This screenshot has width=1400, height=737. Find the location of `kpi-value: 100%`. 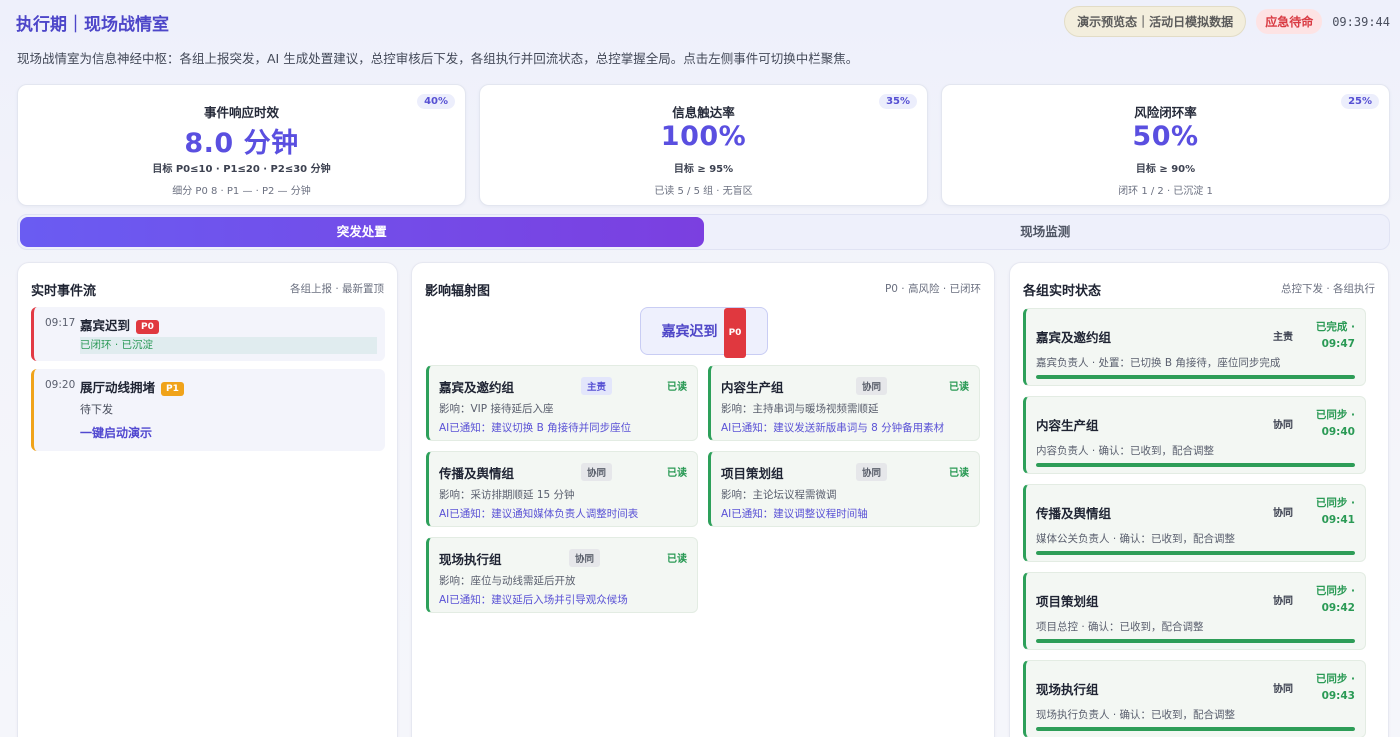

kpi-value: 100% is located at coordinates (703, 136).